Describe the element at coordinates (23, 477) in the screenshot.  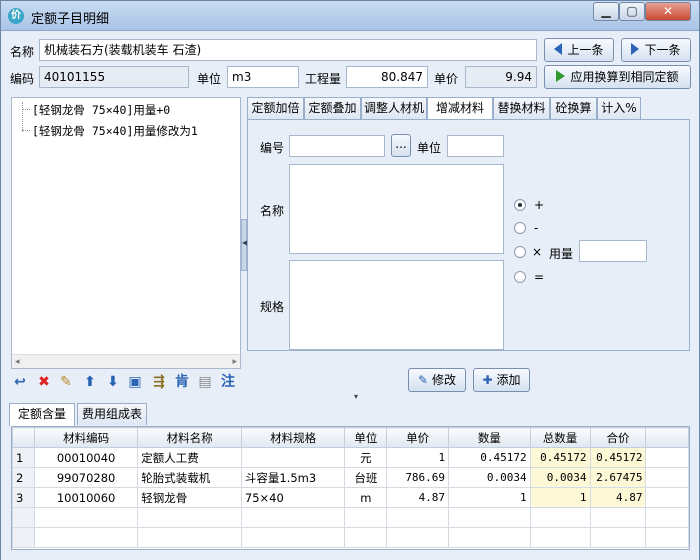
I see `table-cell-n: 2` at that location.